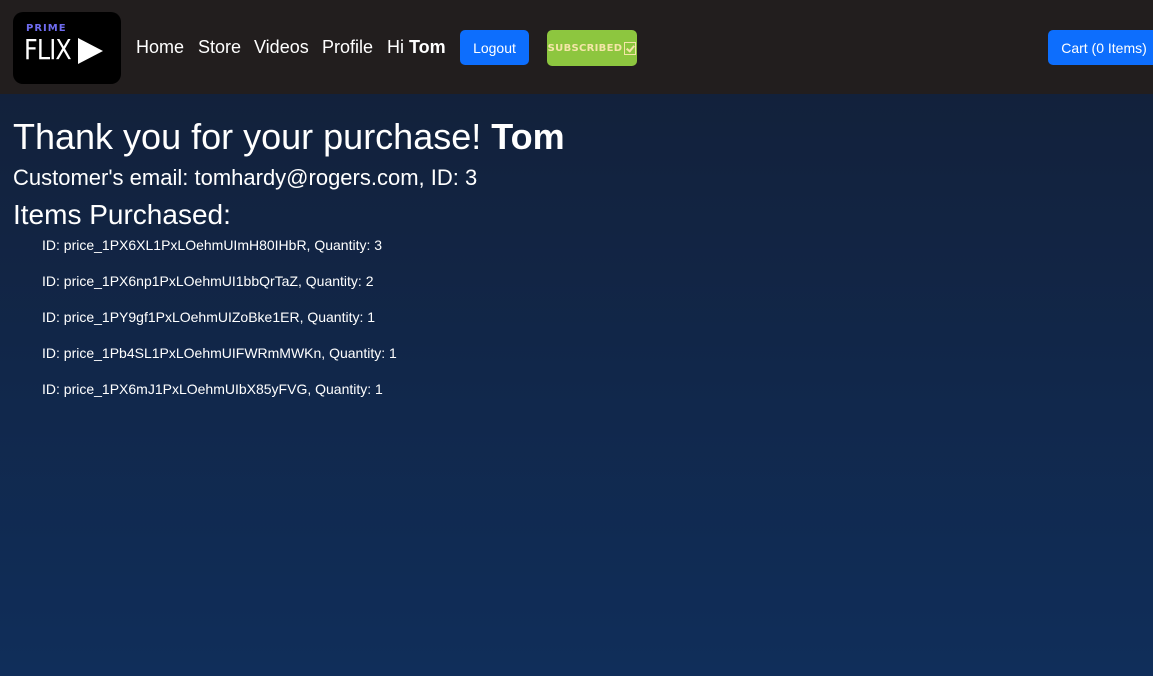  What do you see at coordinates (90, 51) in the screenshot?
I see `play-icon` at bounding box center [90, 51].